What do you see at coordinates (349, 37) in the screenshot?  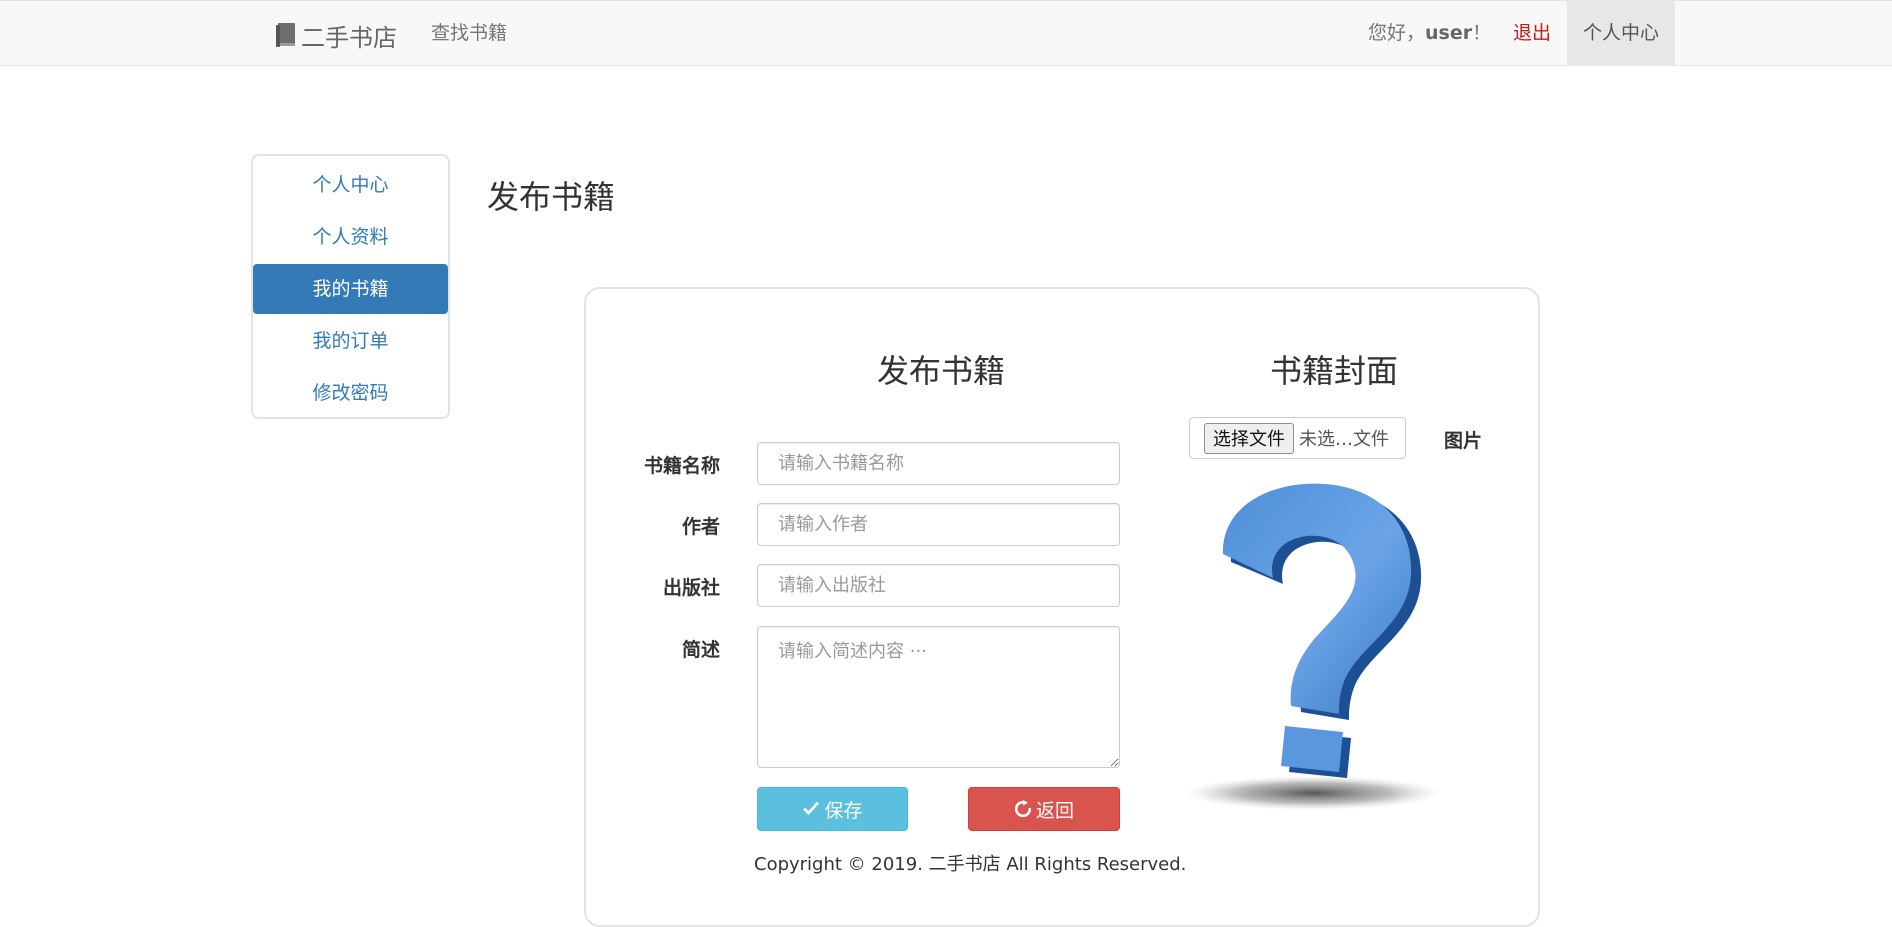 I see `brand-text: 二手书店` at bounding box center [349, 37].